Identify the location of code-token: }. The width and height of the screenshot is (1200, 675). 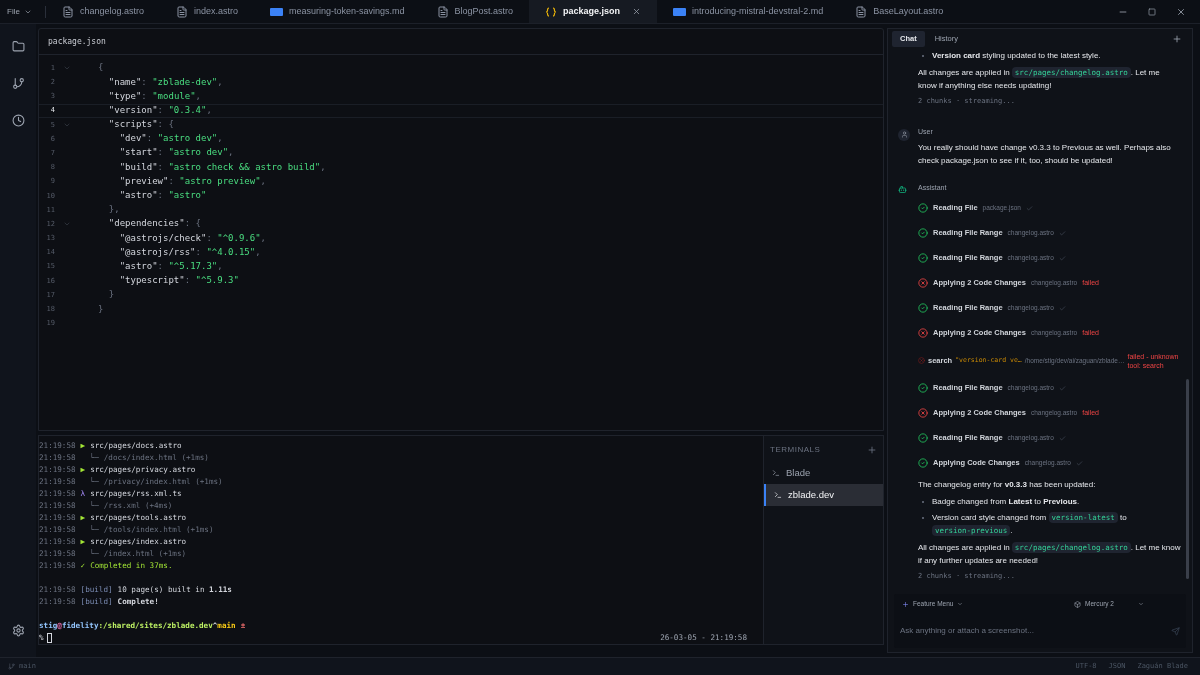
(101, 308).